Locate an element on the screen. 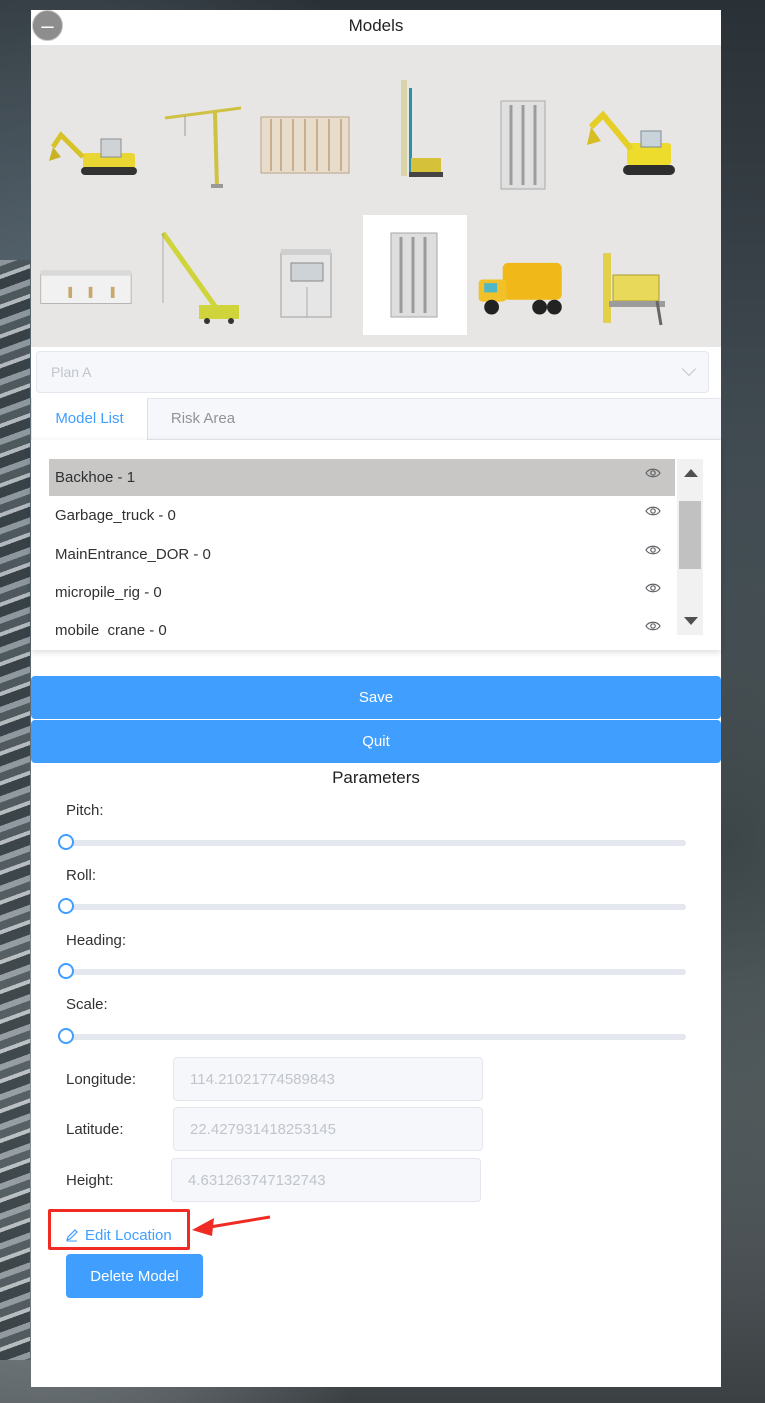 This screenshot has width=765, height=1403. collapse-icon: – is located at coordinates (47, 25).